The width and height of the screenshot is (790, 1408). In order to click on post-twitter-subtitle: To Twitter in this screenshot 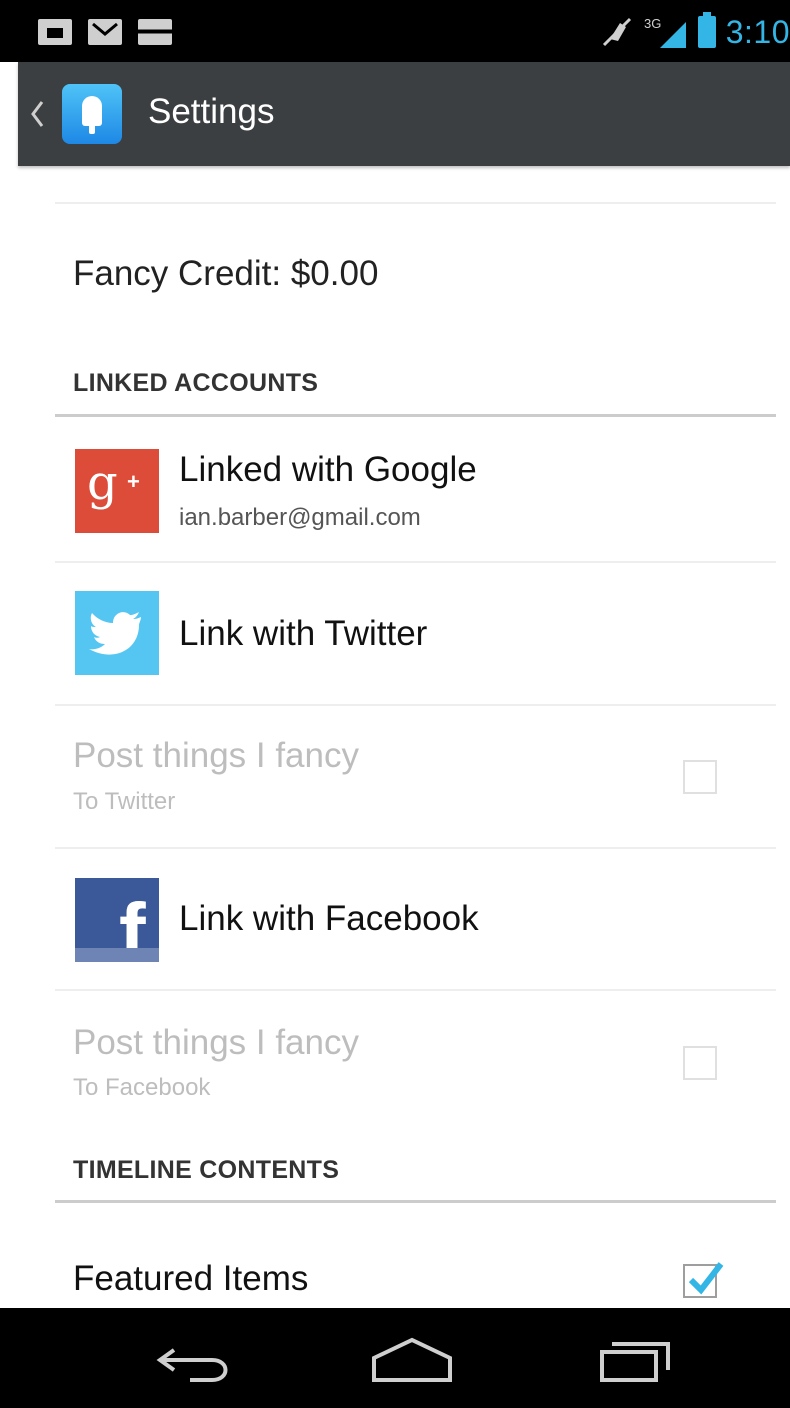, I will do `click(124, 801)`.